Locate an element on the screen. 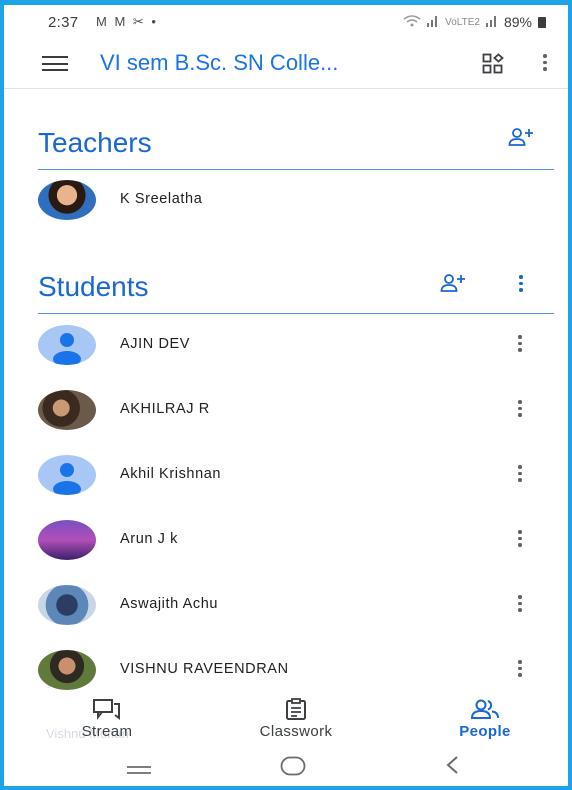  nav-stream: Stream is located at coordinates (107, 719).